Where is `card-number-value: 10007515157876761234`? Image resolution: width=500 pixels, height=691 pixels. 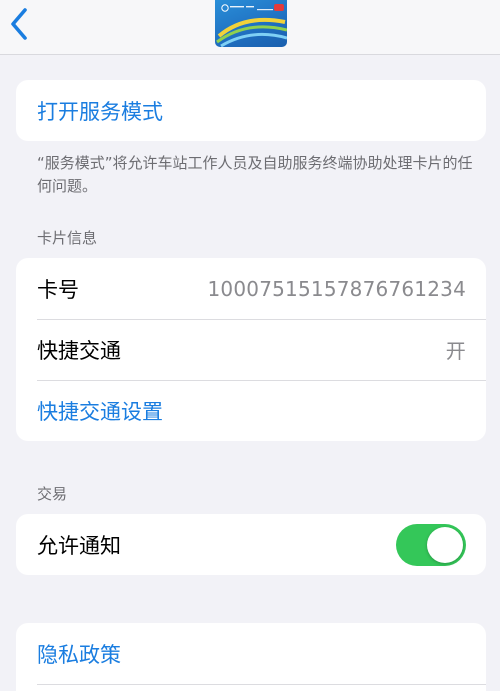 card-number-value: 10007515157876761234 is located at coordinates (336, 288).